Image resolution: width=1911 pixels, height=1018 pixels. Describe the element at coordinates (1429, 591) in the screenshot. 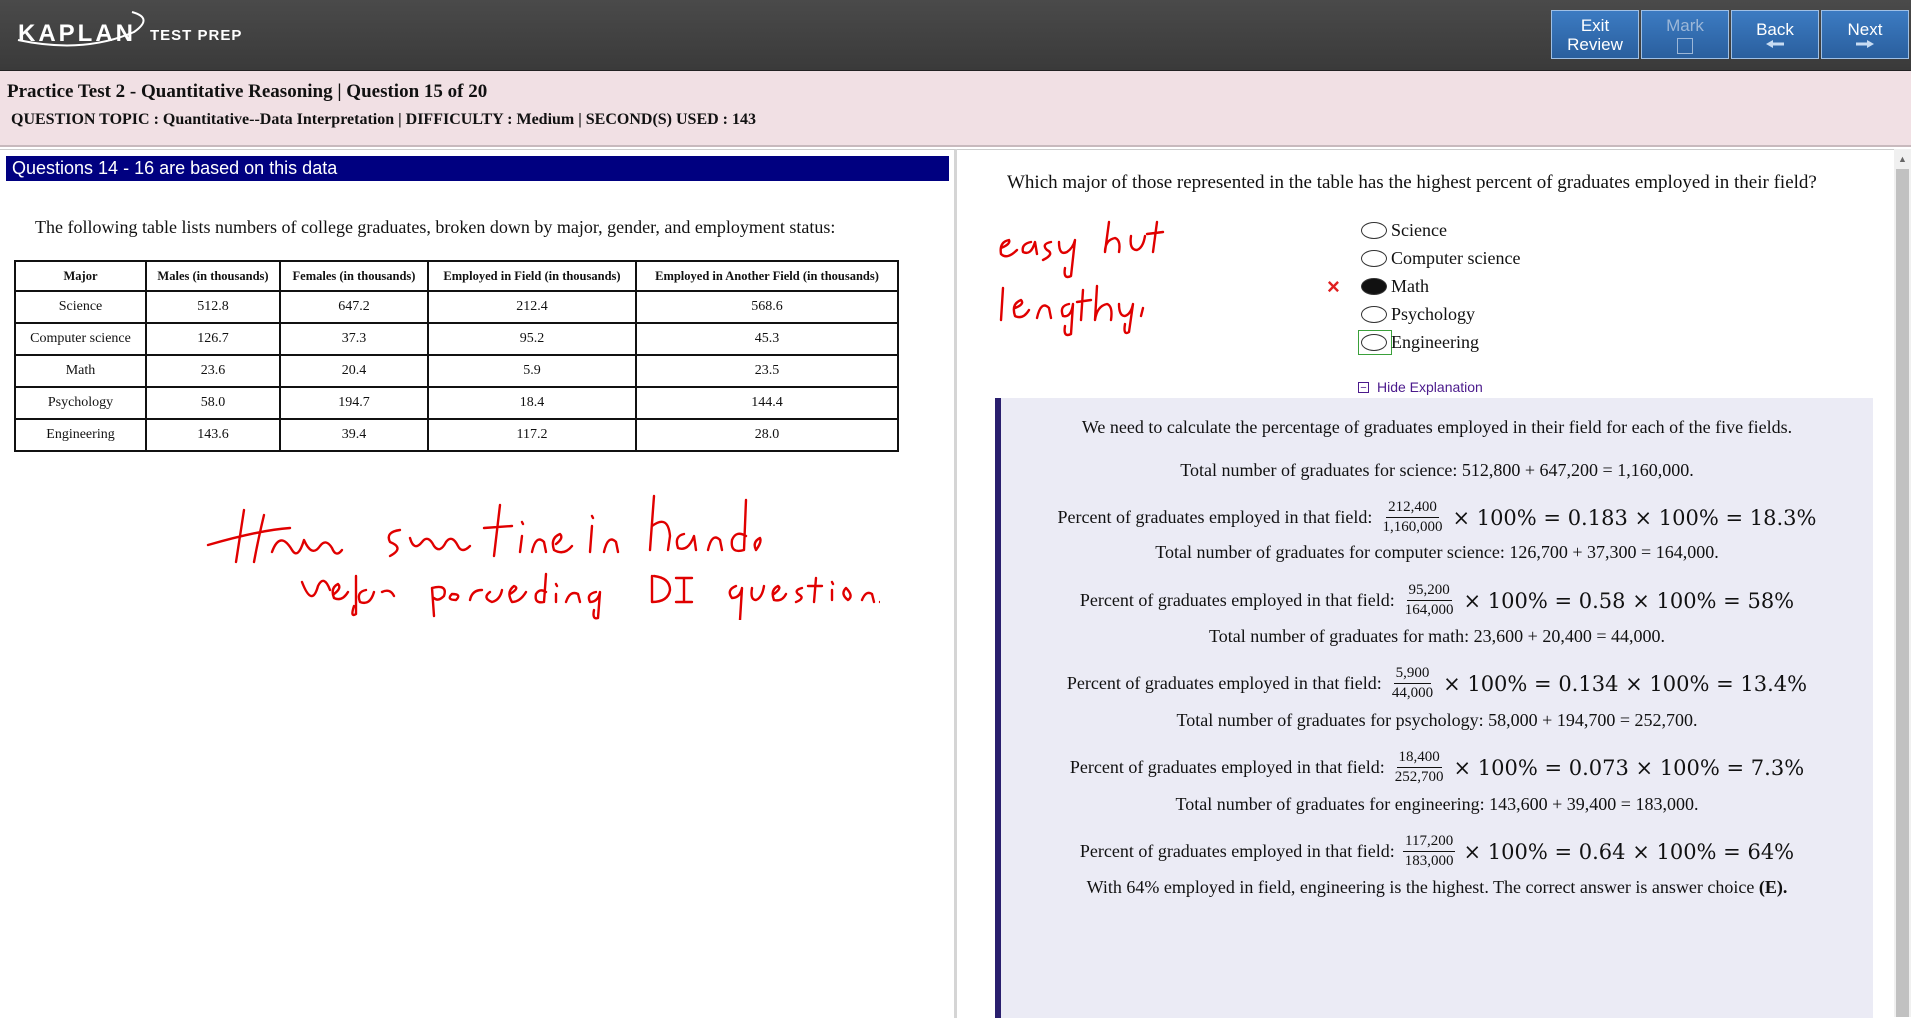

I see `fraction-numerator: 95,200` at that location.